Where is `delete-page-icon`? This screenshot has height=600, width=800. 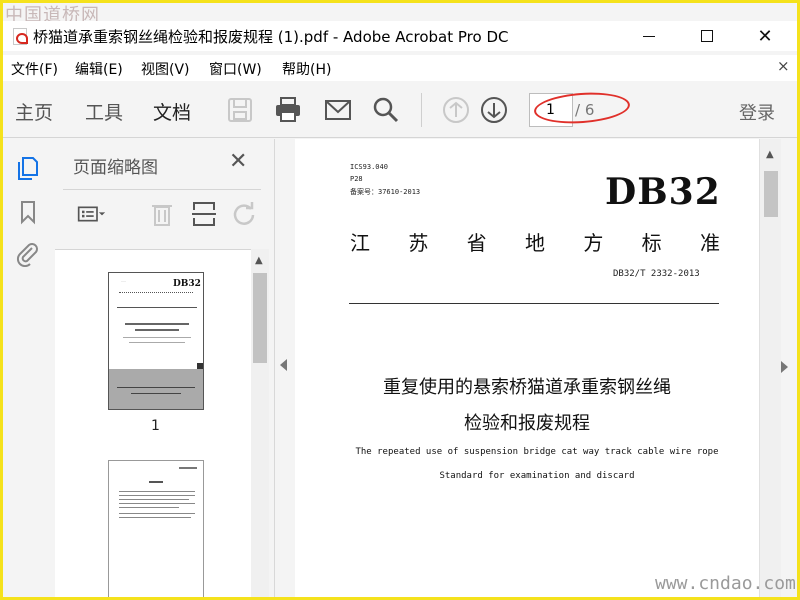
delete-page-icon is located at coordinates (162, 214).